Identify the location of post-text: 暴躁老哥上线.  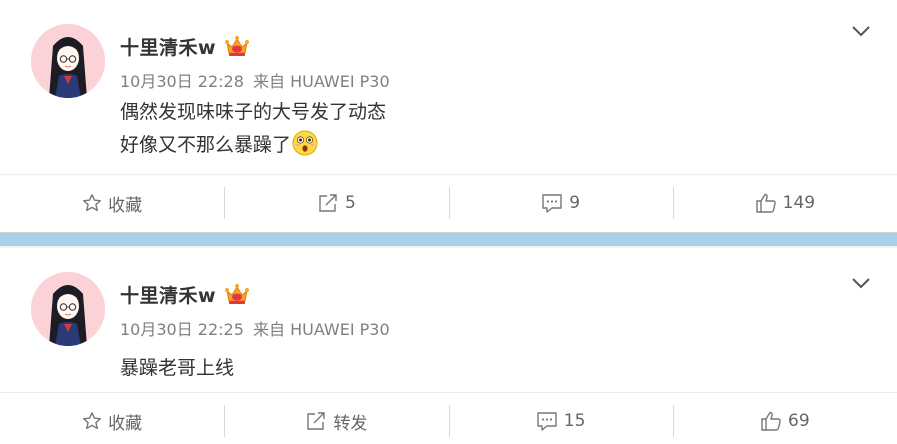
(177, 368).